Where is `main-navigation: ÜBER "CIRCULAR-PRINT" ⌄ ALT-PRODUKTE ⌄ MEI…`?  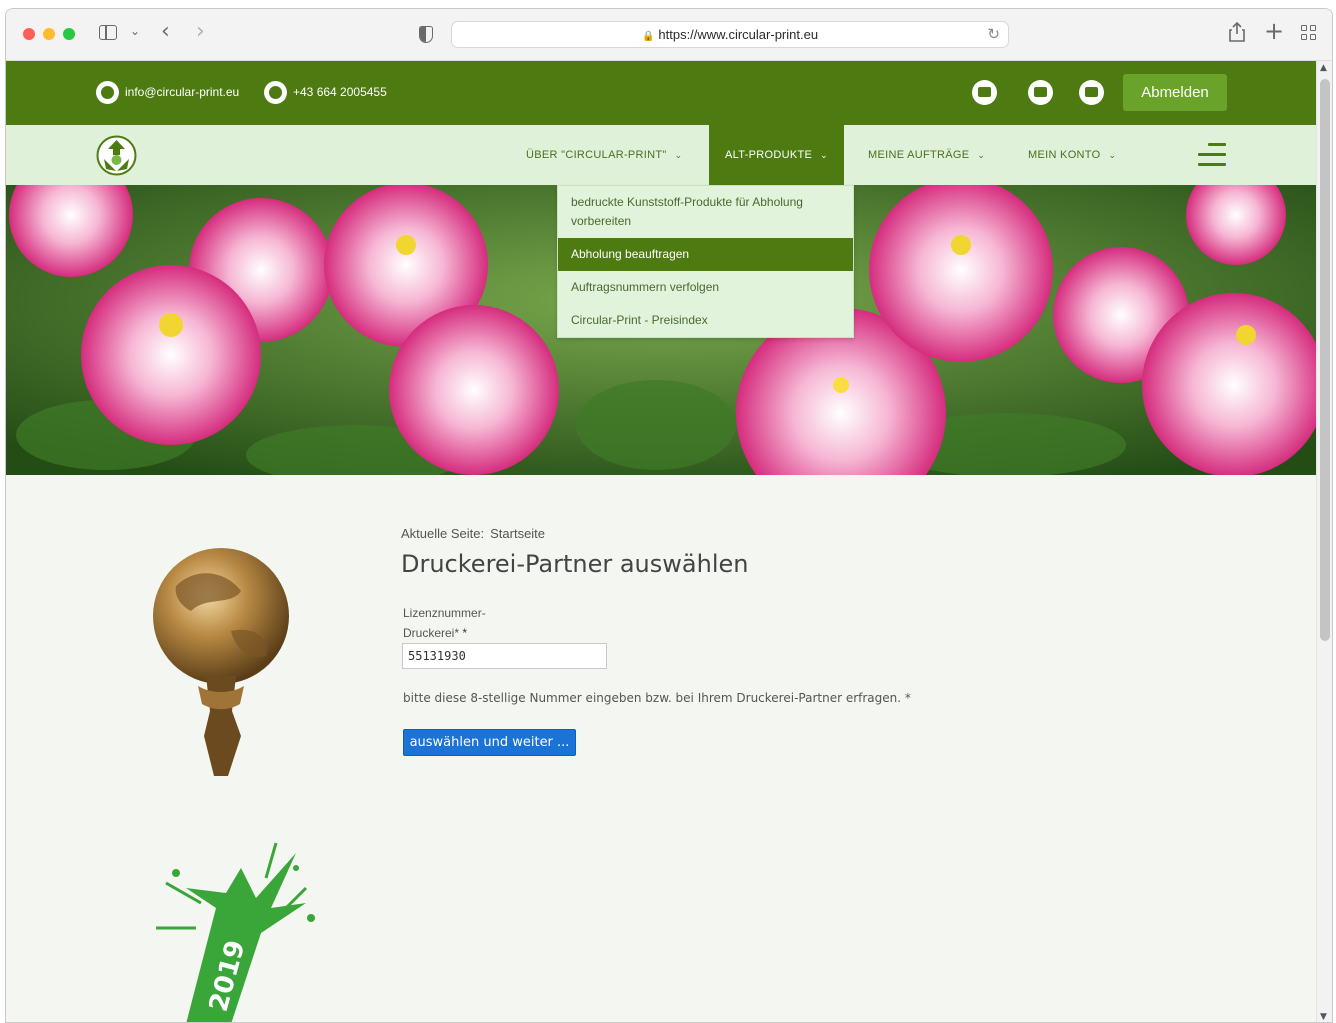
main-navigation: ÜBER "CIRCULAR-PRINT" ⌄ ALT-PRODUKTE ⌄ MEI… is located at coordinates (662, 155).